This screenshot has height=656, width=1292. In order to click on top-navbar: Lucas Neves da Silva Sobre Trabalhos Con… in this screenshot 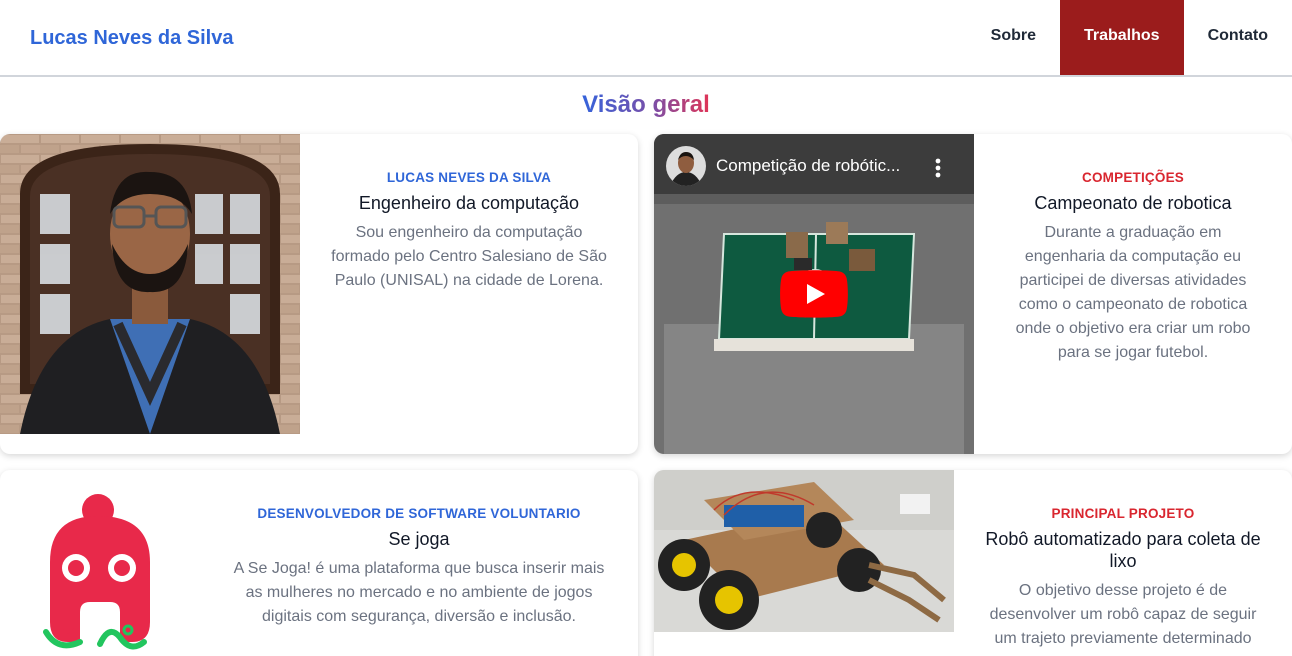, I will do `click(646, 38)`.